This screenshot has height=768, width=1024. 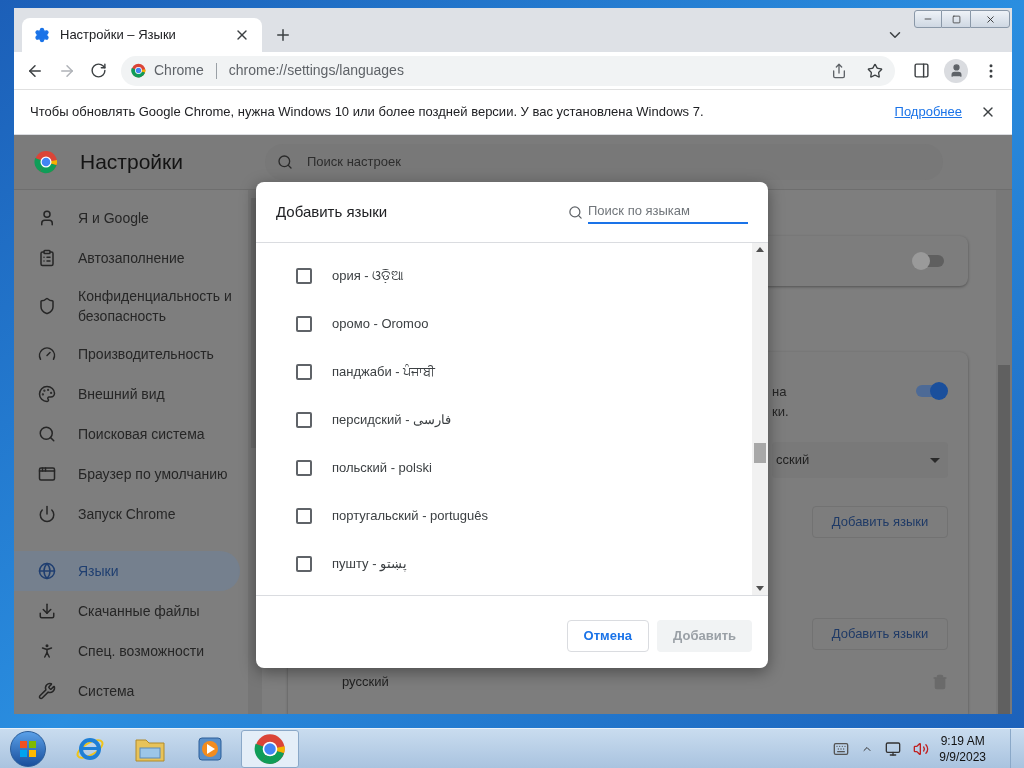 I want to click on keyboard-icon, so click(x=841, y=748).